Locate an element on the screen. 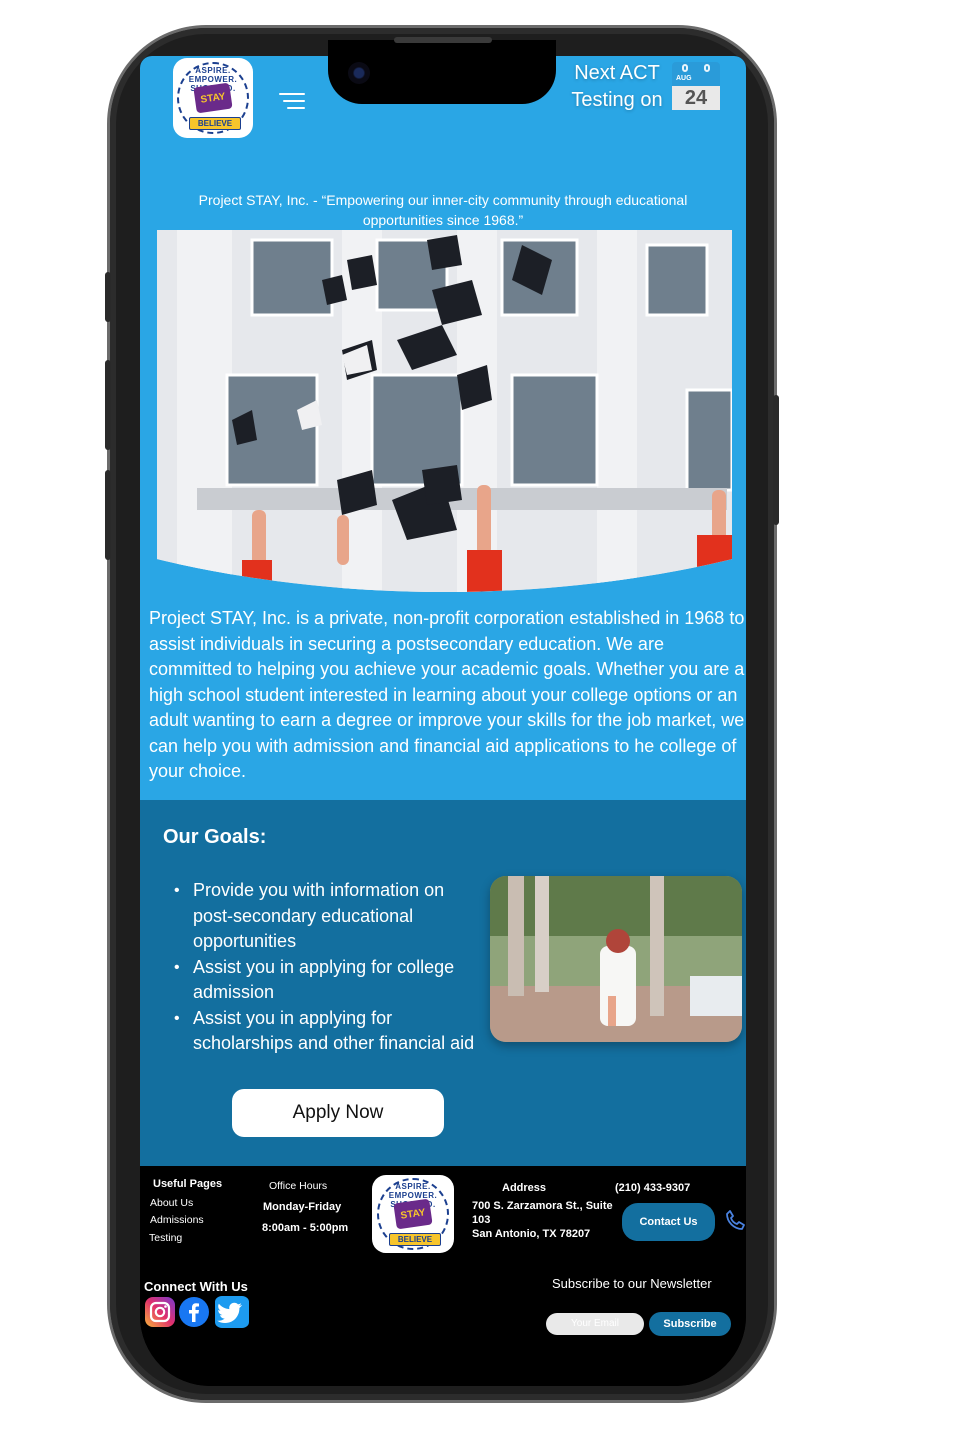  apply-now-button: Apply Now is located at coordinates (338, 1113).